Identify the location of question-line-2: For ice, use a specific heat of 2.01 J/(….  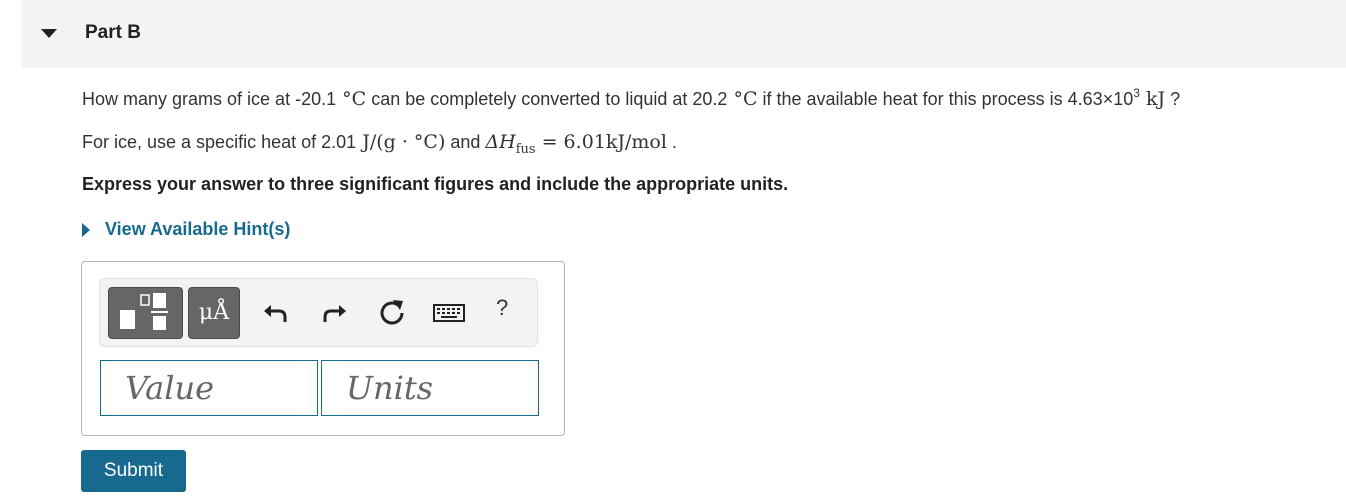
(379, 144).